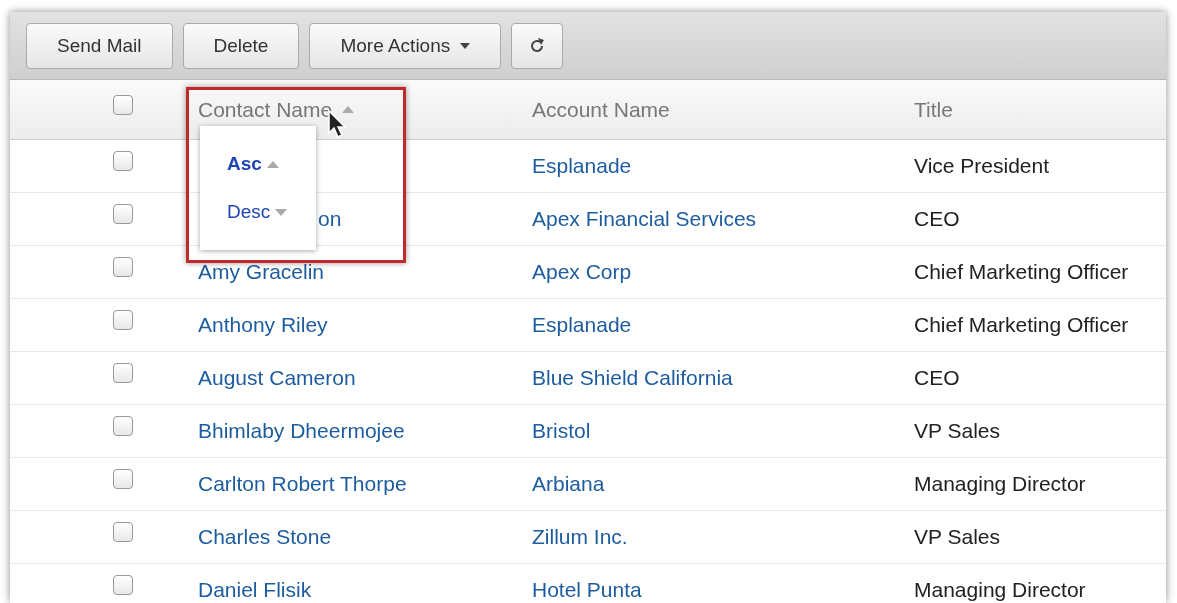 This screenshot has width=1177, height=603. I want to click on column-header: Contact Name, so click(265, 109).